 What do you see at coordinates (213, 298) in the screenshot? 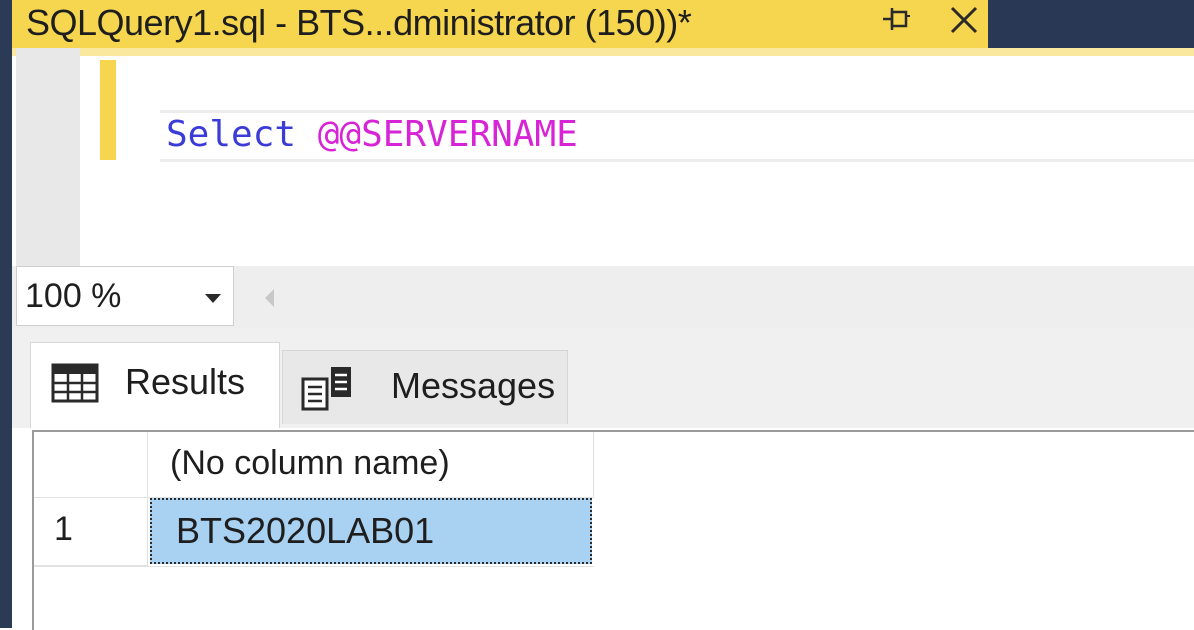
I see `dropdown-arrow-icon` at bounding box center [213, 298].